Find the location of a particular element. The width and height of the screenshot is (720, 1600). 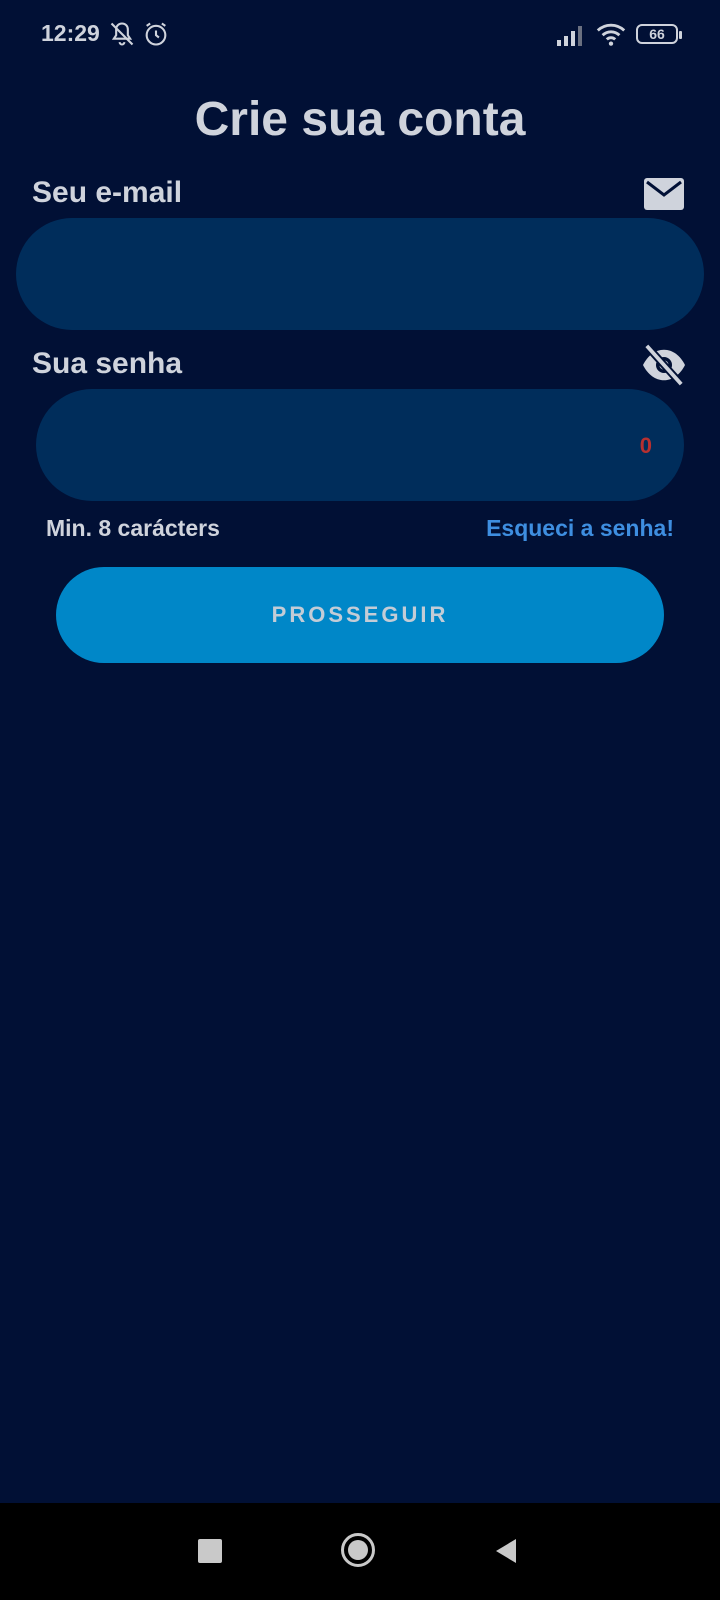

password-input is located at coordinates (338, 446).